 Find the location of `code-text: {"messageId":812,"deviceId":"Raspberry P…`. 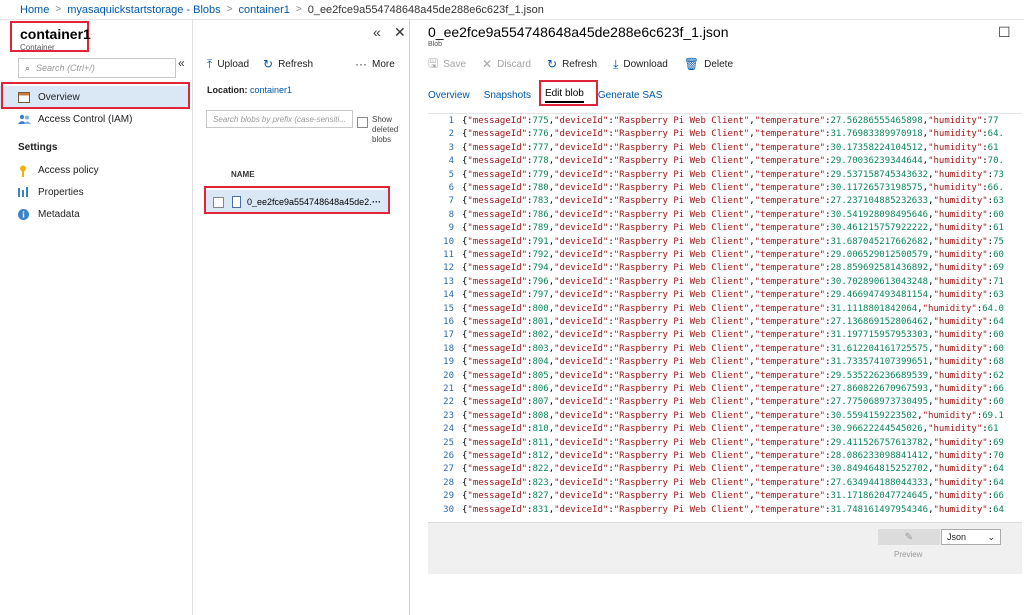

code-text: {"messageId":812,"deviceId":"Raspberry P… is located at coordinates (733, 456).